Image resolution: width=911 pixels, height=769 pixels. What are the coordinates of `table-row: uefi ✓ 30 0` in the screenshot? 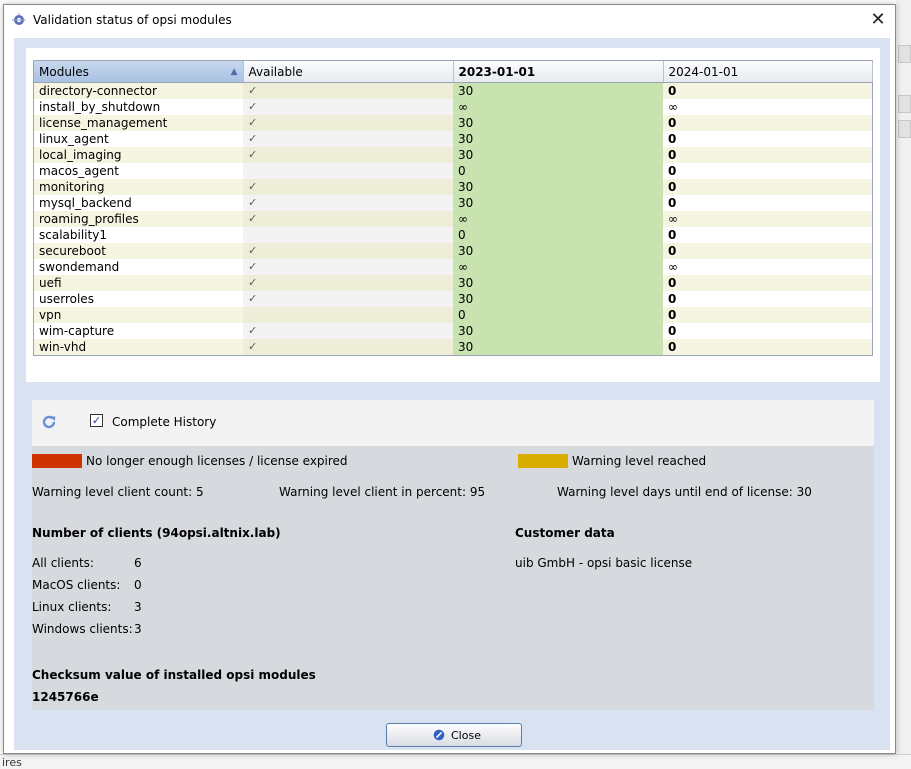 It's located at (453, 283).